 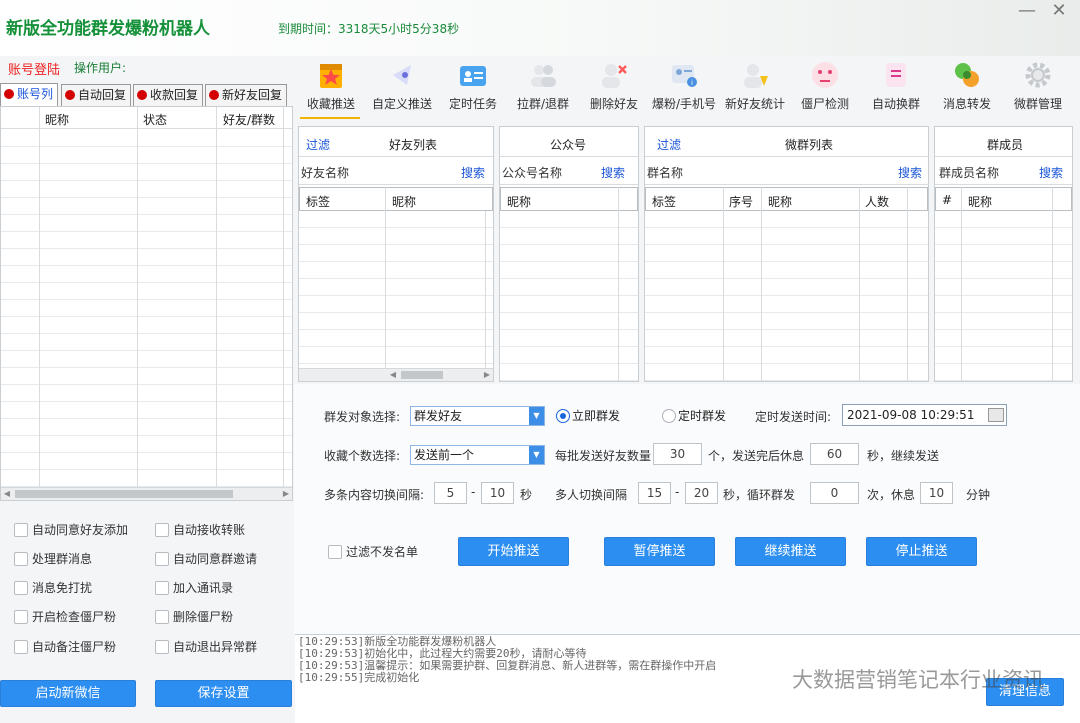 I want to click on opt-auto-exit-abnormal-group: 自动退出异常群, so click(x=206, y=647).